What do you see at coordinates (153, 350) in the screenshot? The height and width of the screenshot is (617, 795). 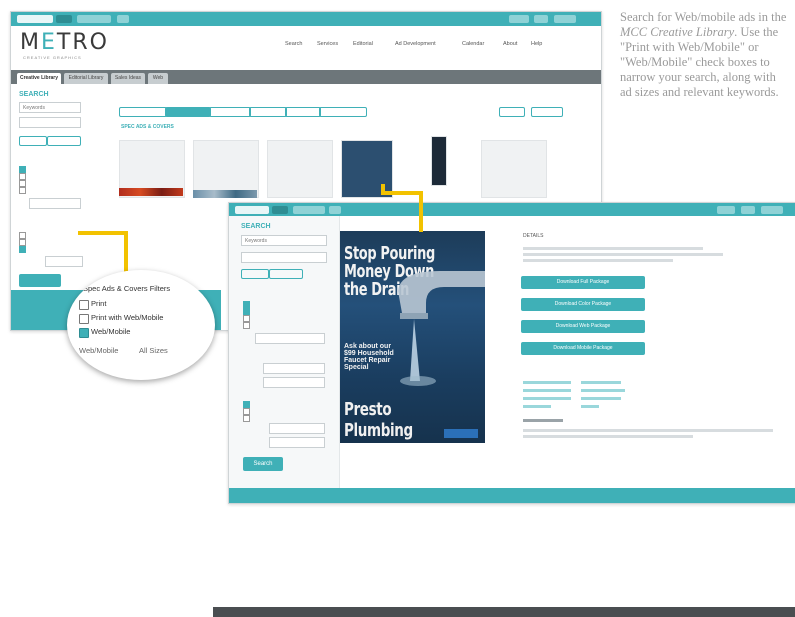 I see `lens-size-value: All Sizes` at bounding box center [153, 350].